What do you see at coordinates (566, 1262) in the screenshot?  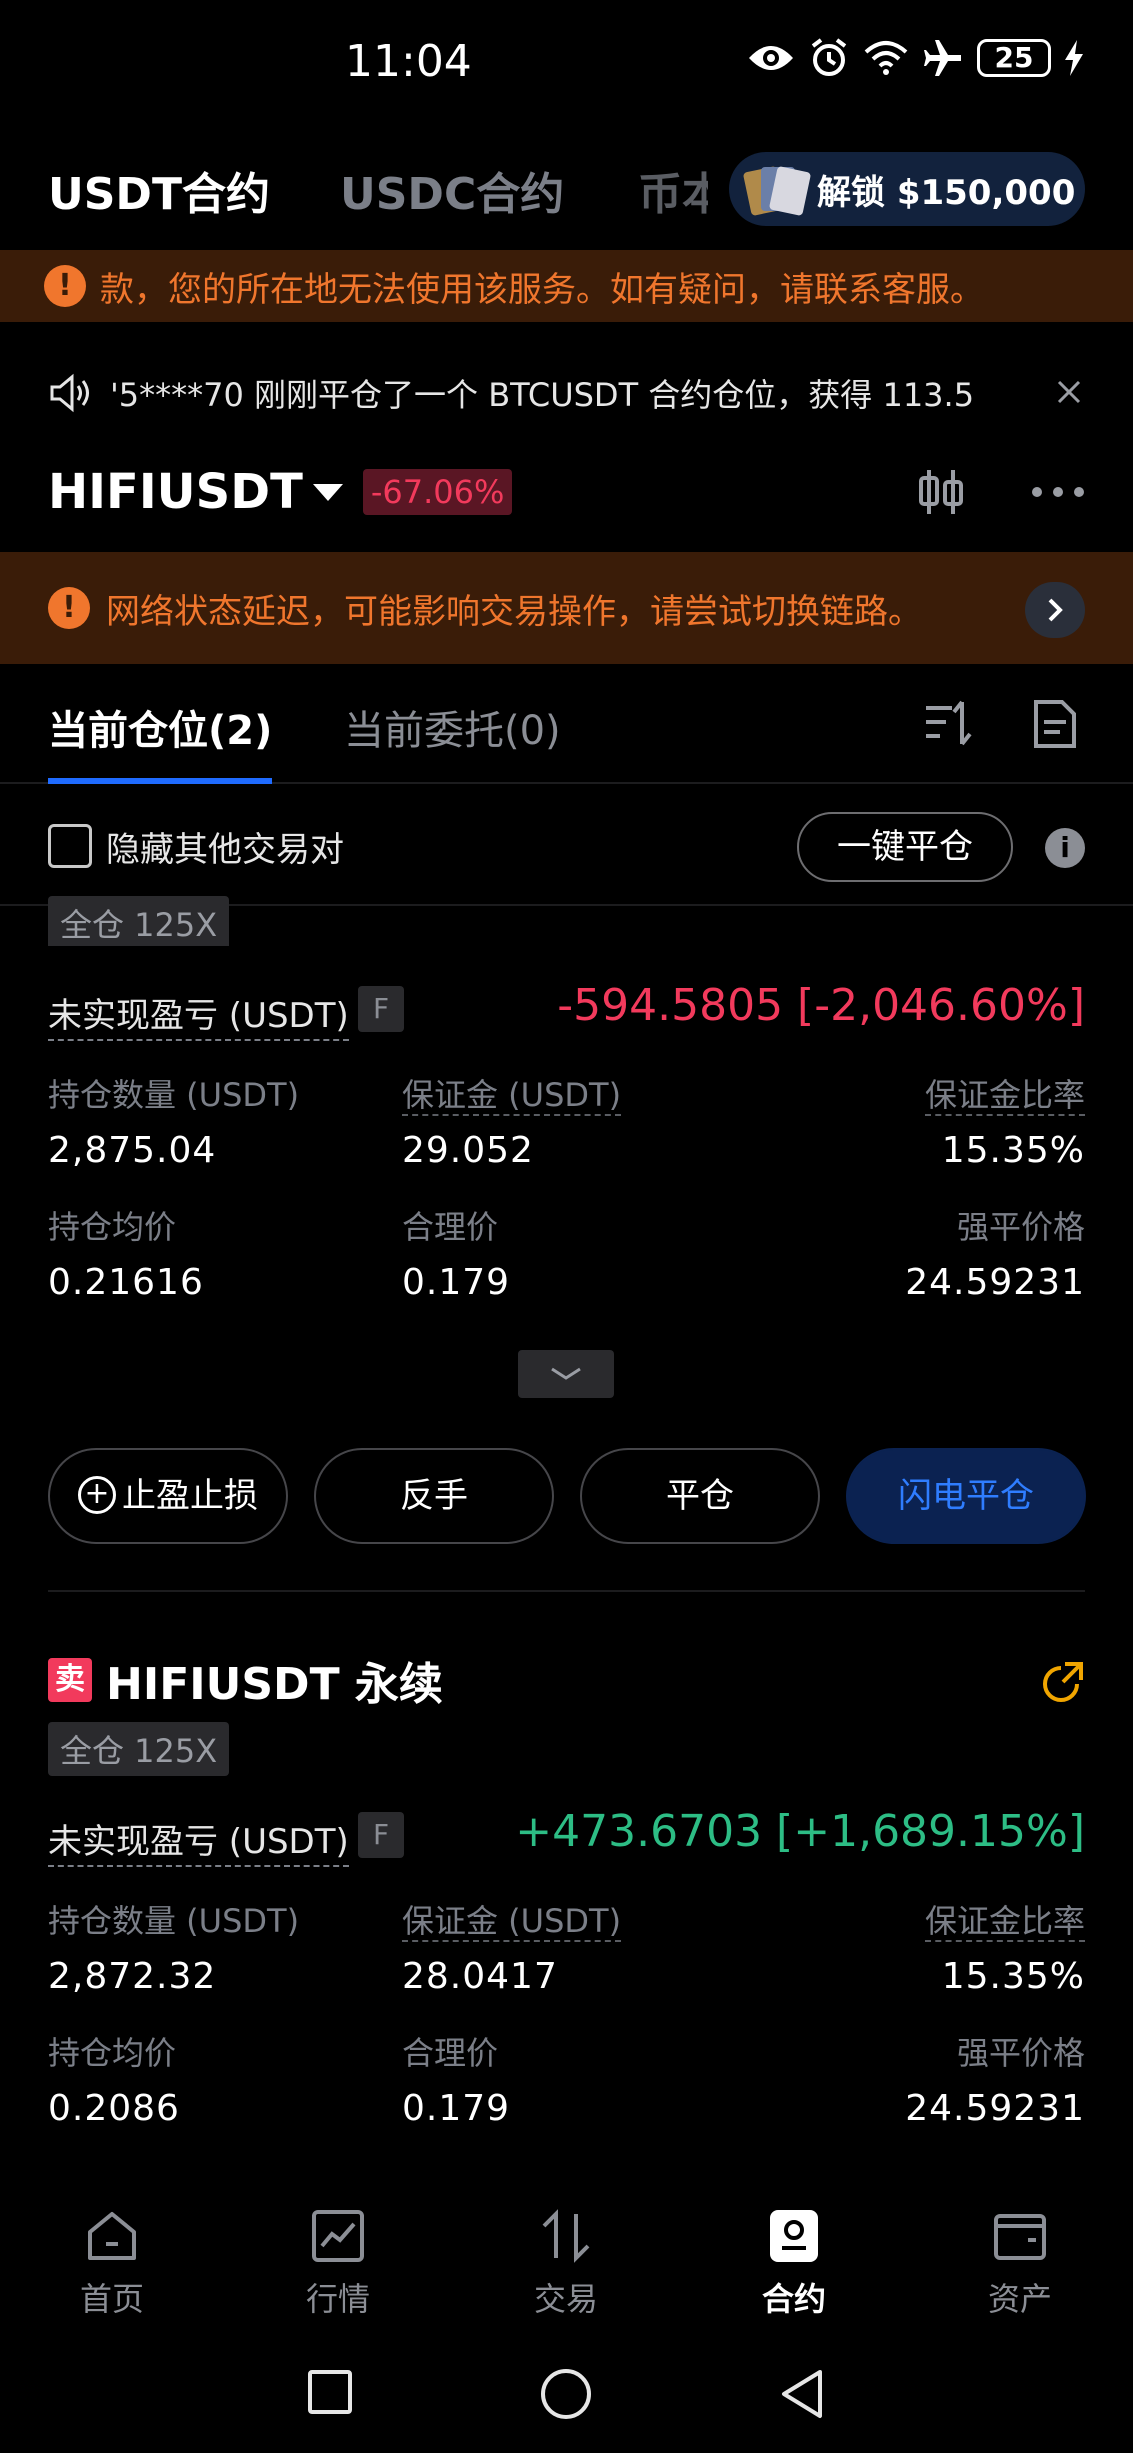 I see `position-price-row: 持仓均价 0.21616 合理价 0.179 强平价格 24.59231` at bounding box center [566, 1262].